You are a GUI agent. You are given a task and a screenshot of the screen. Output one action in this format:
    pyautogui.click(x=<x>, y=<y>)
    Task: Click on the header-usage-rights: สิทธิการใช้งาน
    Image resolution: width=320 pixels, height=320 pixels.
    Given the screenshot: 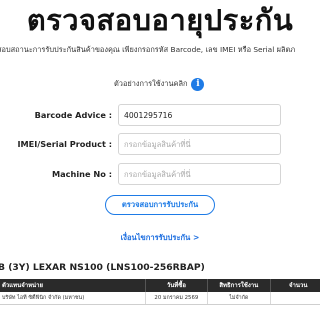 What is the action you would take?
    pyautogui.click(x=239, y=285)
    